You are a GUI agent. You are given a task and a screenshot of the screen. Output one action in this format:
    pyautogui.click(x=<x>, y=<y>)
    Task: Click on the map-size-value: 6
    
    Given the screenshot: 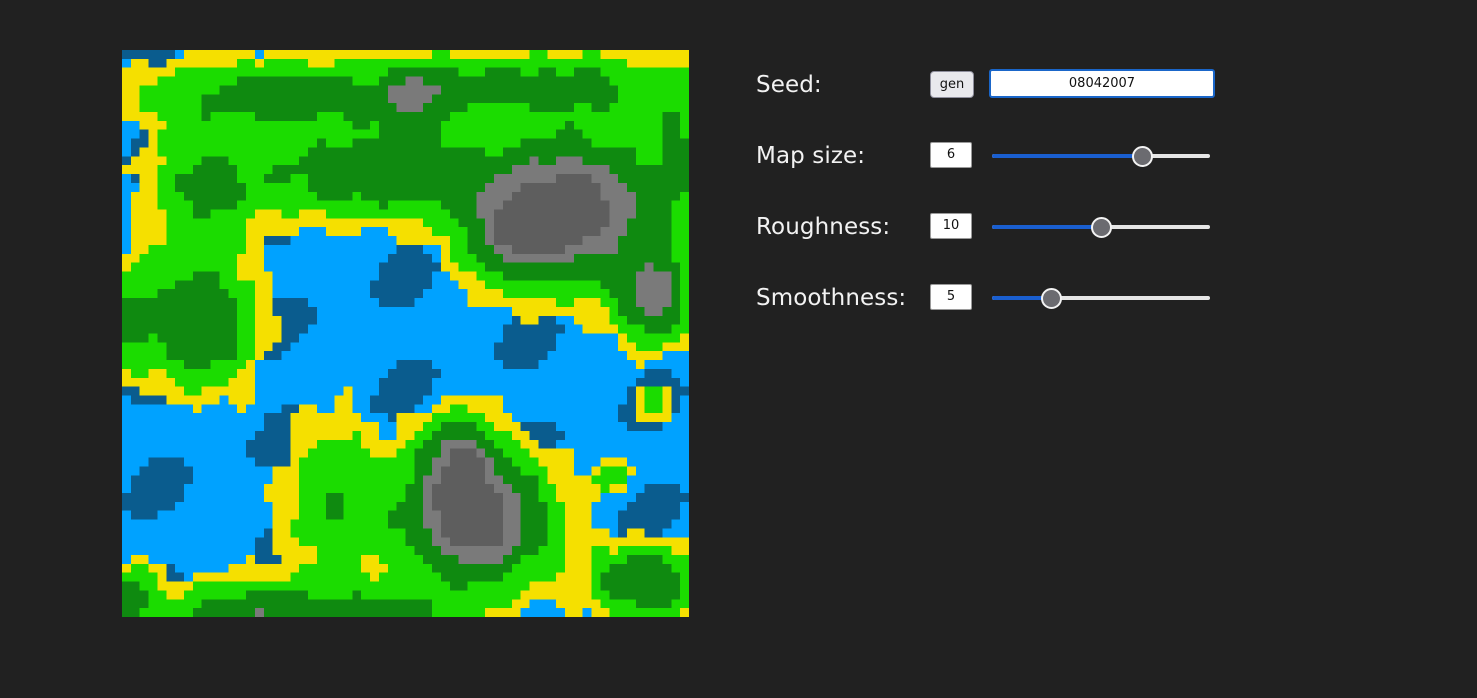 What is the action you would take?
    pyautogui.click(x=951, y=155)
    